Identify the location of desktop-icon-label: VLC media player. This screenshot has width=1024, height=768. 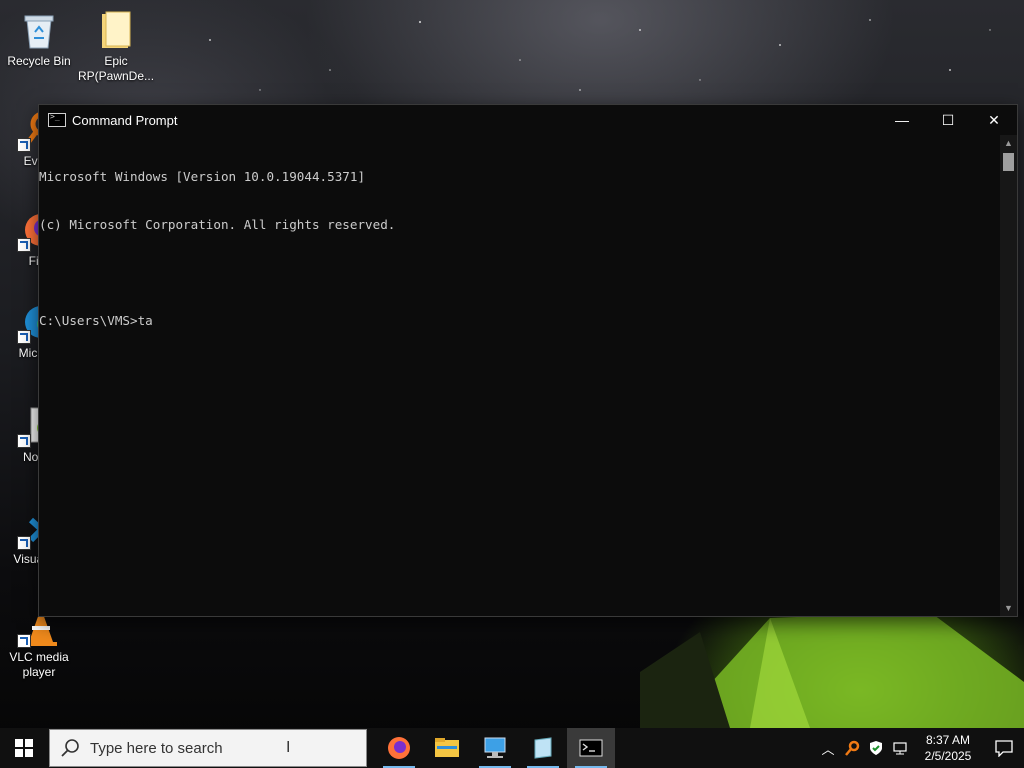
(39, 664).